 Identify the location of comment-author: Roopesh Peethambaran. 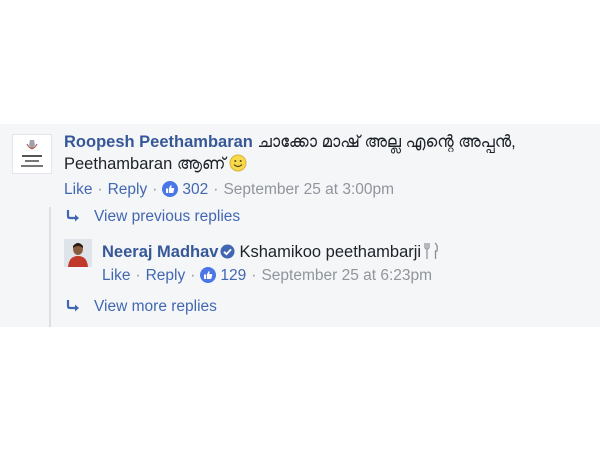
(158, 142).